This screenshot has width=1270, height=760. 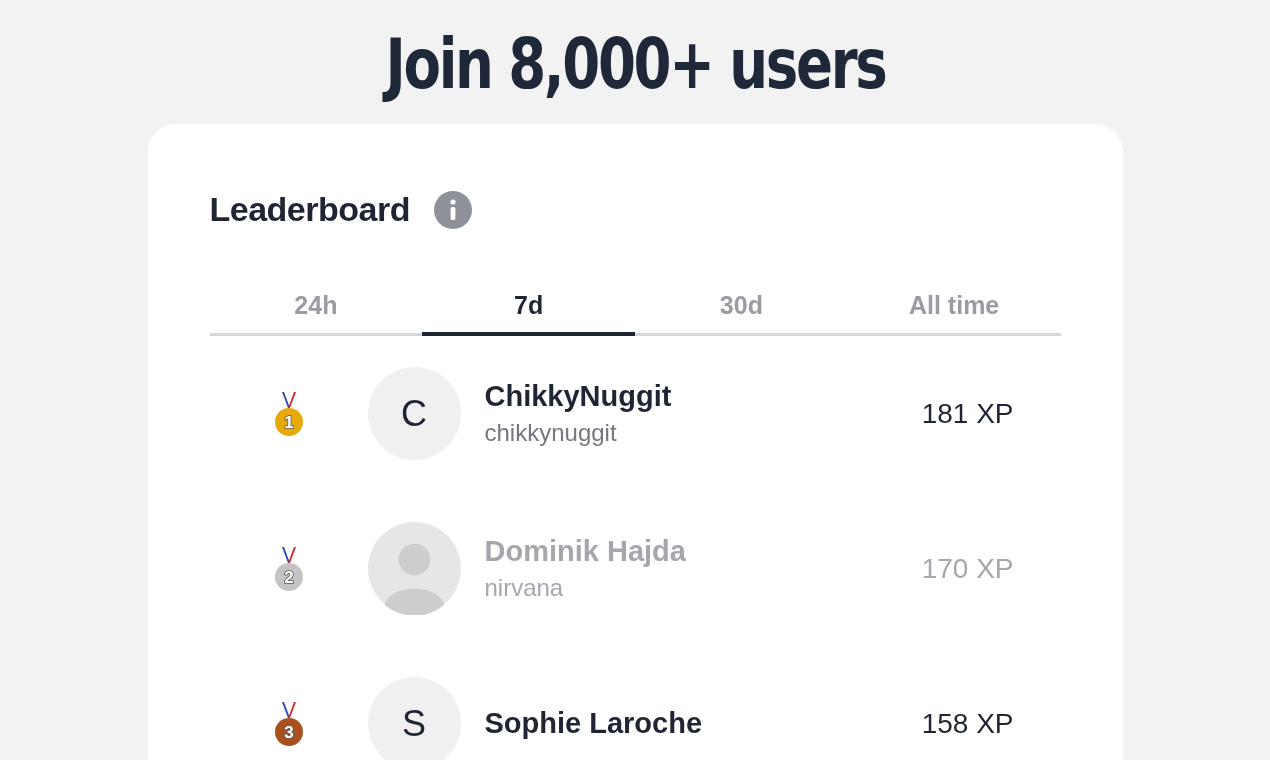 What do you see at coordinates (528, 313) in the screenshot?
I see `period-tab: 7d` at bounding box center [528, 313].